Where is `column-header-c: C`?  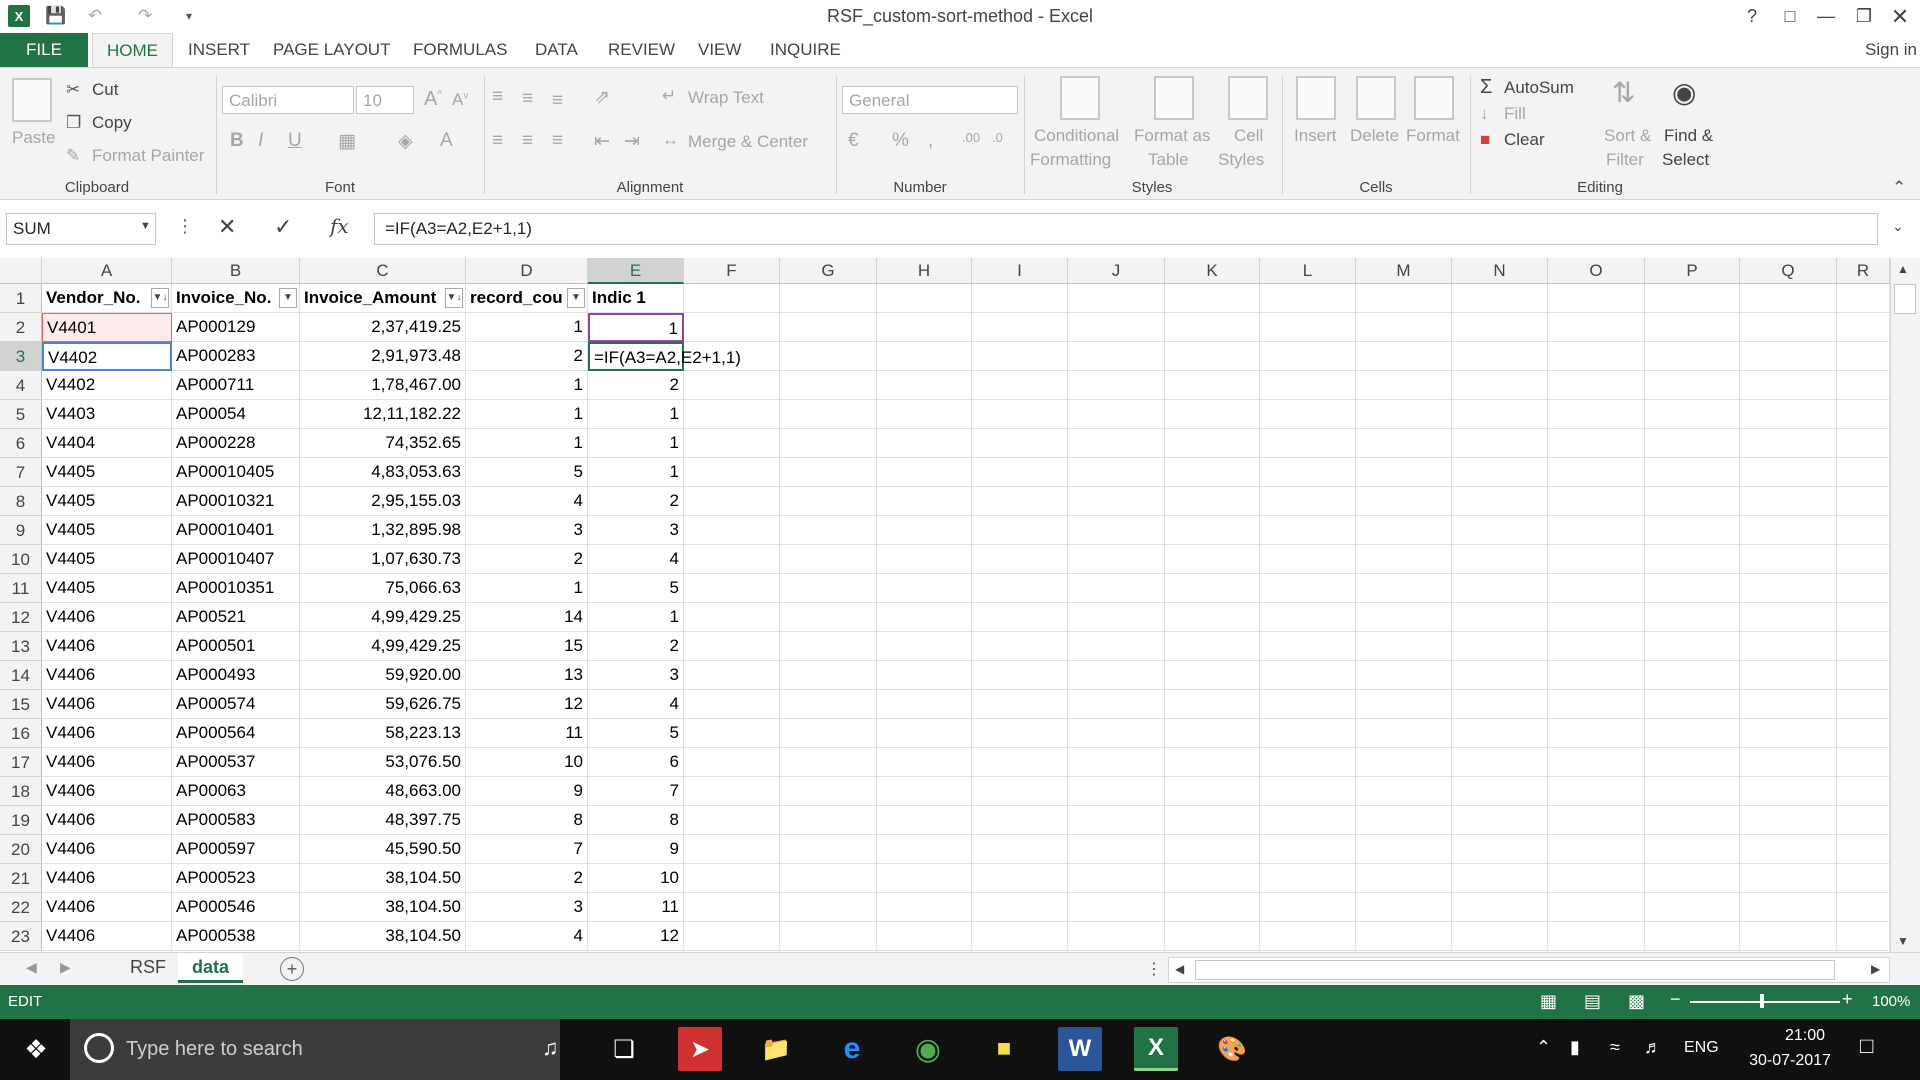
column-header-c: C is located at coordinates (383, 271).